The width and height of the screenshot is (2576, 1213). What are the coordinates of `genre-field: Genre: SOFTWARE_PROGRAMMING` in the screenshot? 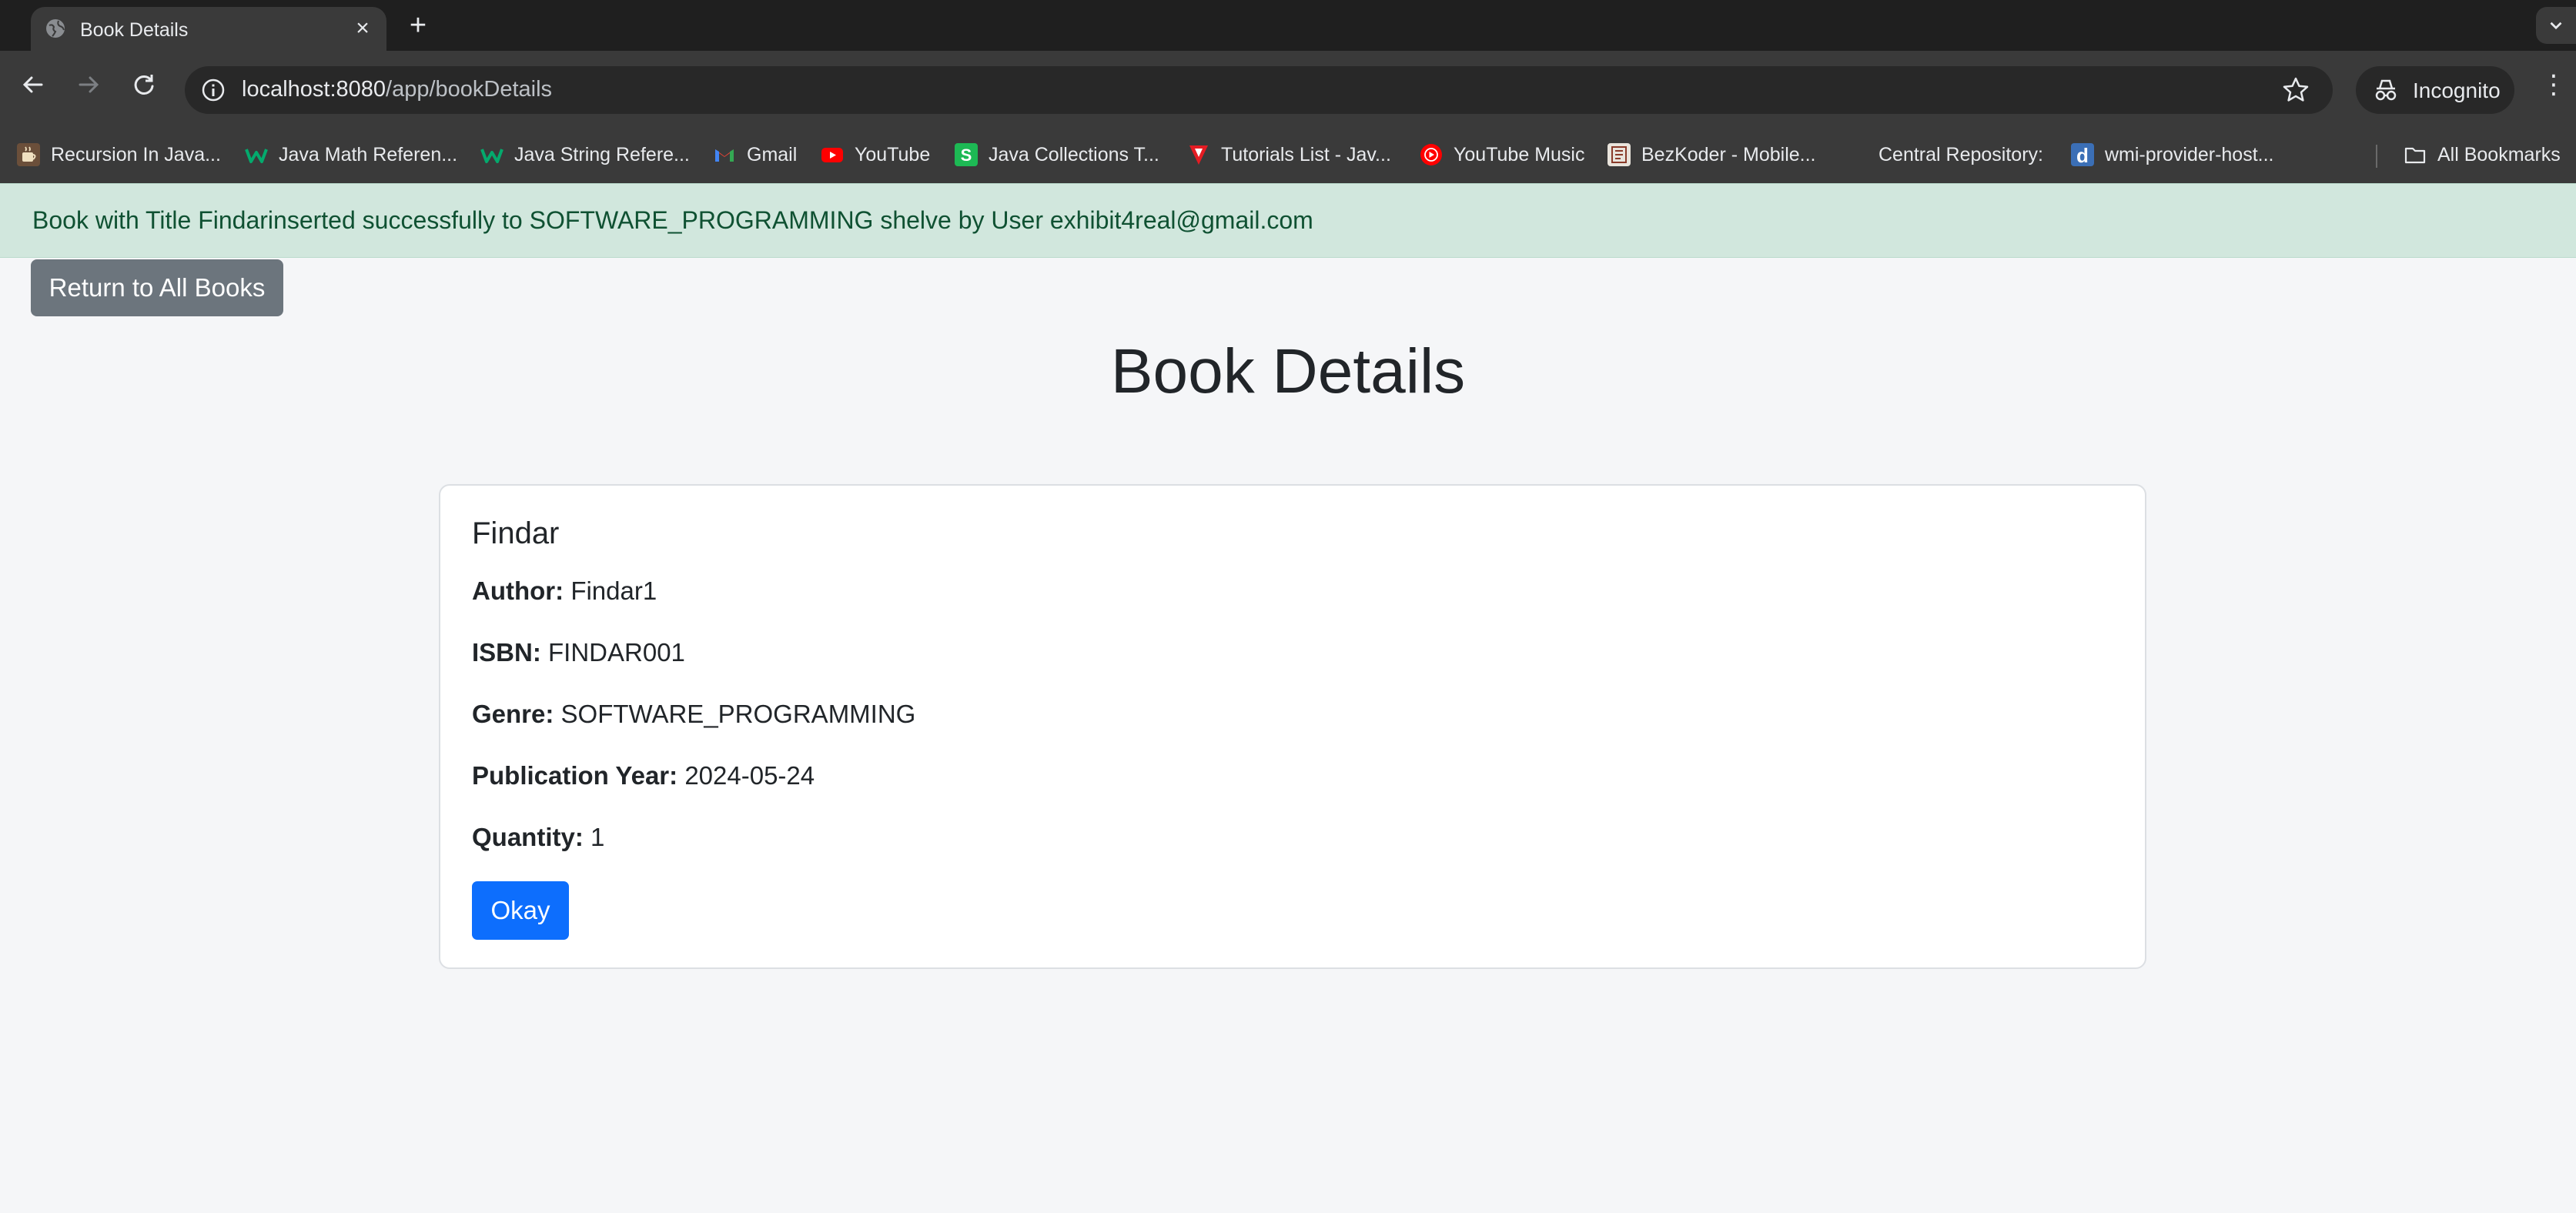 It's located at (694, 714).